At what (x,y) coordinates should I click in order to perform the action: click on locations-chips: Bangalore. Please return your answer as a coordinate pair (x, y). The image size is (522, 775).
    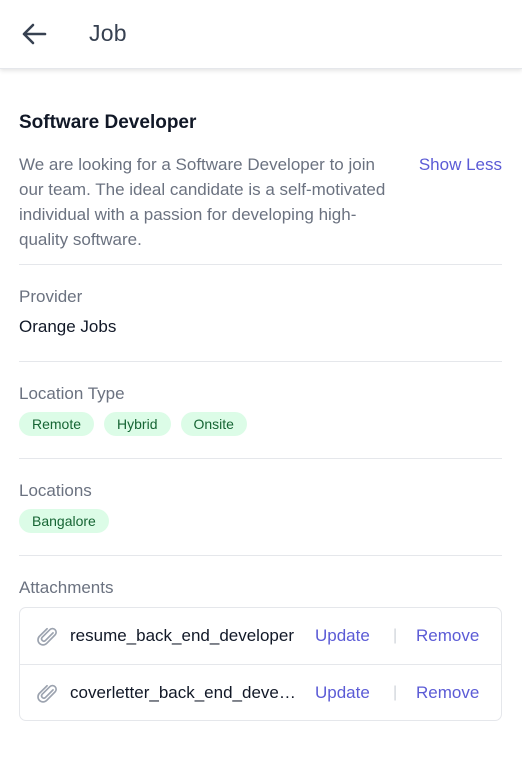
    Looking at the image, I should click on (260, 521).